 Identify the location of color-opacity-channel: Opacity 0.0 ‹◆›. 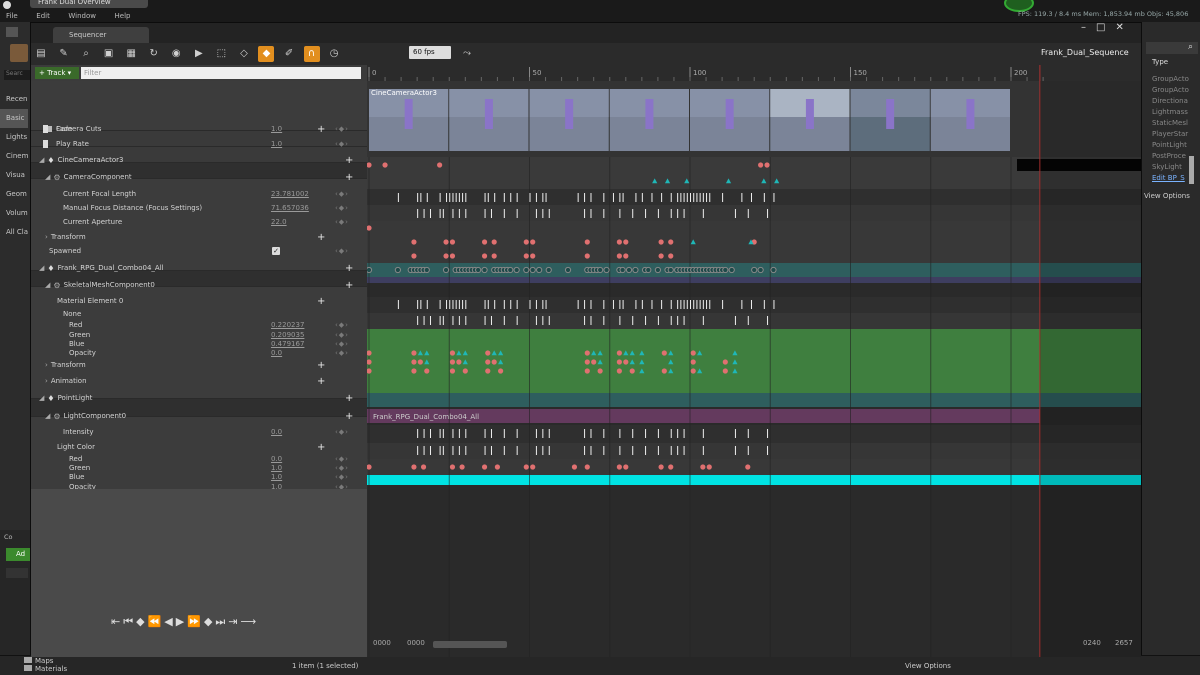
(199, 353).